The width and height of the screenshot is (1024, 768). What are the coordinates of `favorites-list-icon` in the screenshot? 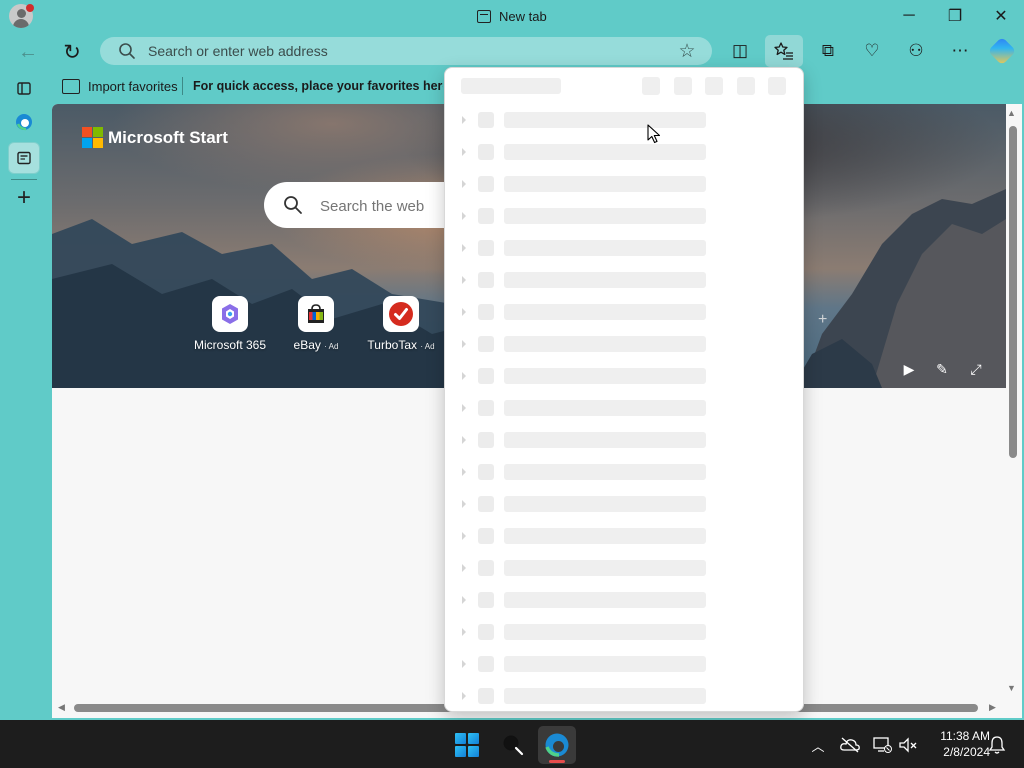 It's located at (783, 51).